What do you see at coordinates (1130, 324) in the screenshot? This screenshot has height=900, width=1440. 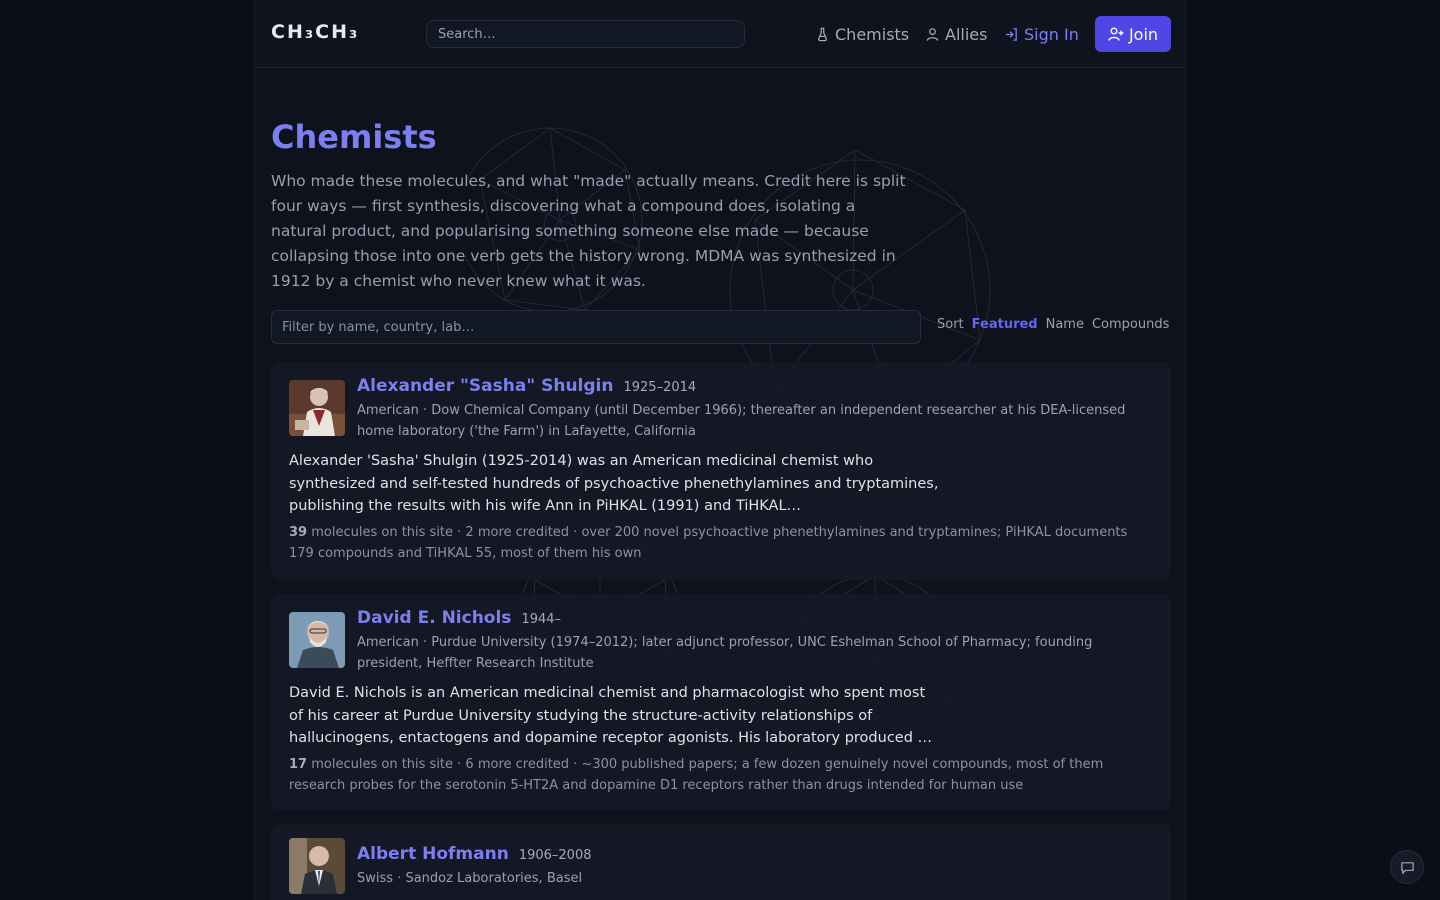 I see `sort-option-compounds: Compounds` at bounding box center [1130, 324].